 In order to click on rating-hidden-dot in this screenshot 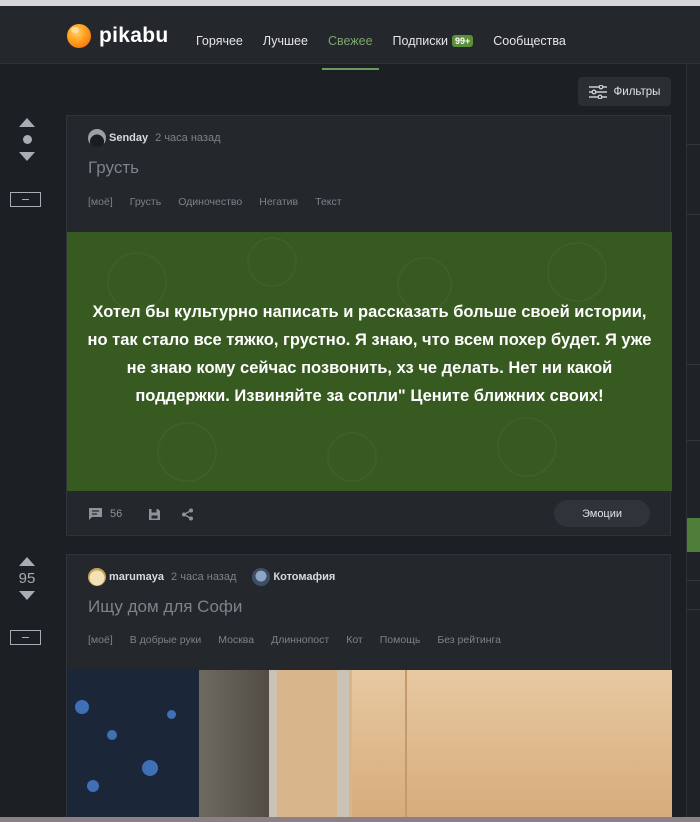, I will do `click(27, 139)`.